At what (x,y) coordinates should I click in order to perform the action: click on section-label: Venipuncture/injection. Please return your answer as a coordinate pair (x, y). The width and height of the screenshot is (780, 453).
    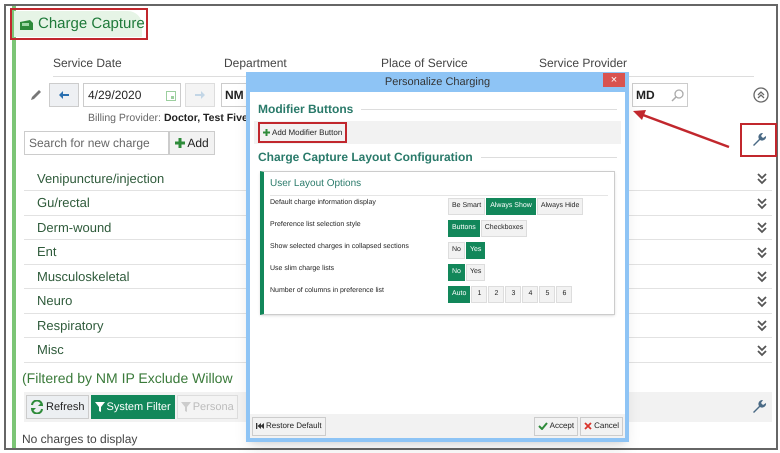
    Looking at the image, I should click on (100, 179).